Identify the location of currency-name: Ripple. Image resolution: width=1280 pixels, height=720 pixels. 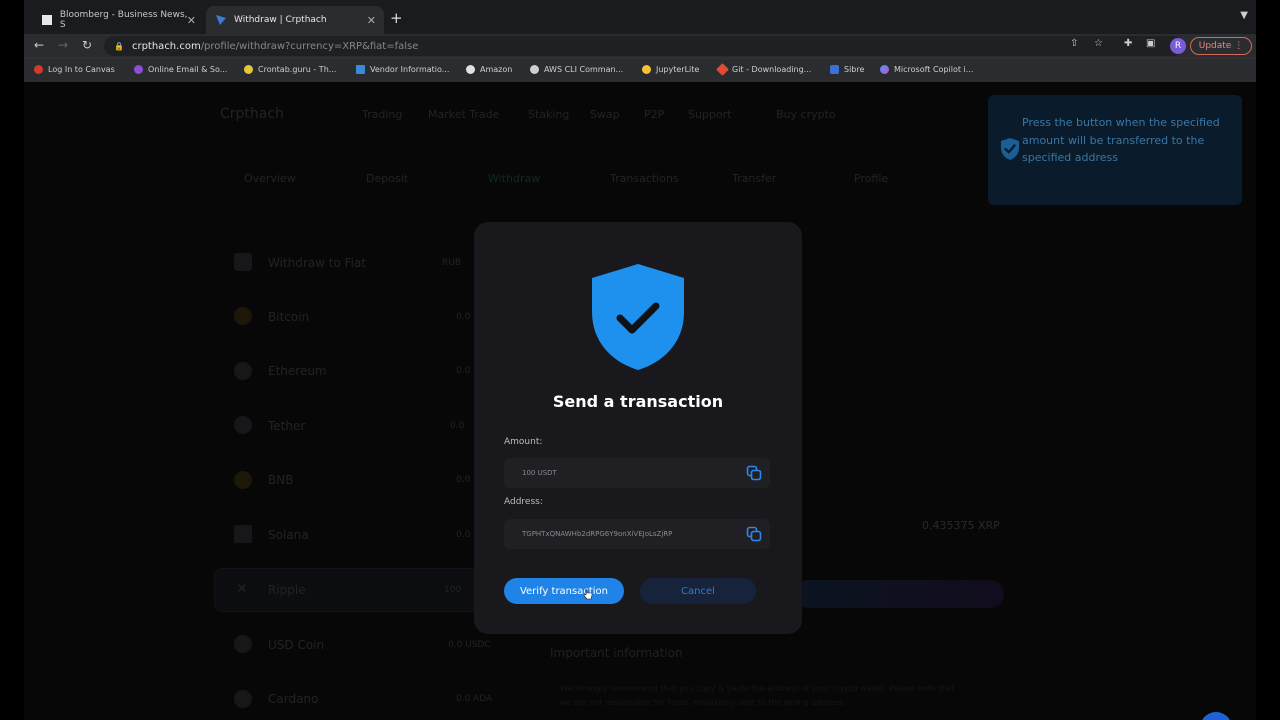
(287, 590).